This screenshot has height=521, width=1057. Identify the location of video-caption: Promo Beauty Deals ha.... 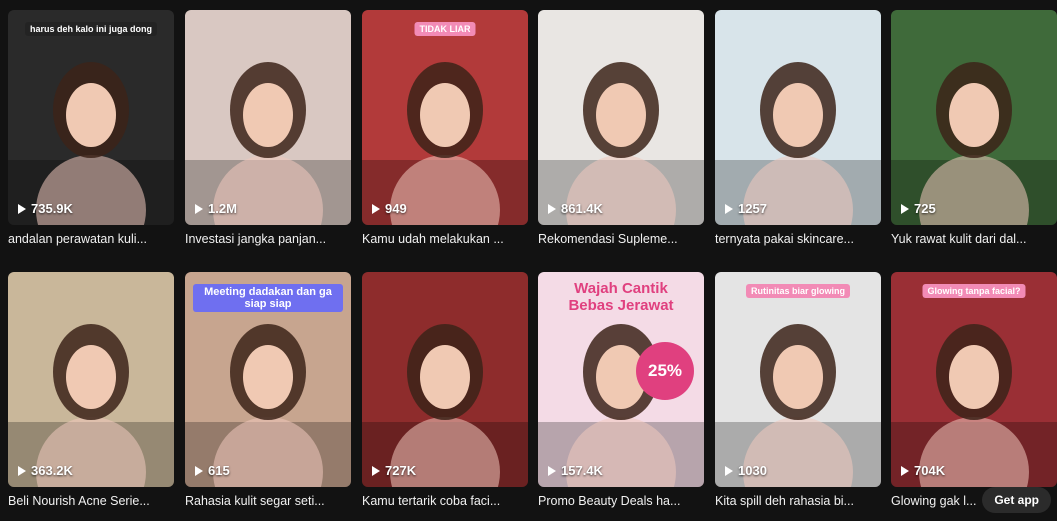
(621, 501).